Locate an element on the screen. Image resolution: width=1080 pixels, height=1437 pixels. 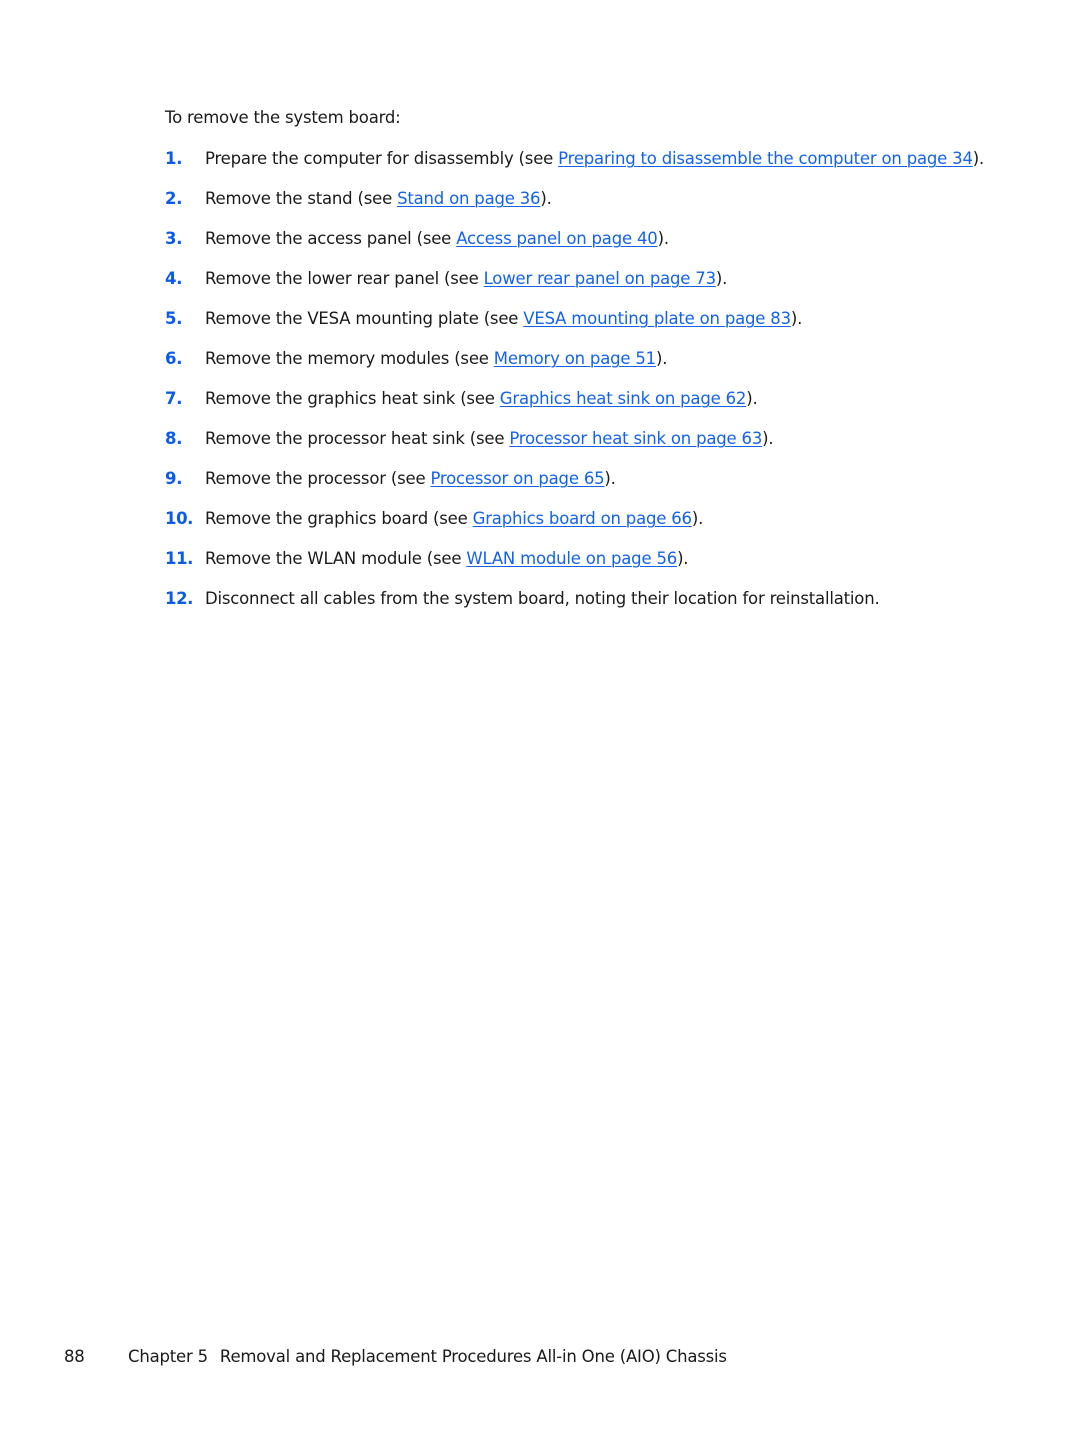
step-text: Remove the processor heat sink (see is located at coordinates (357, 438).